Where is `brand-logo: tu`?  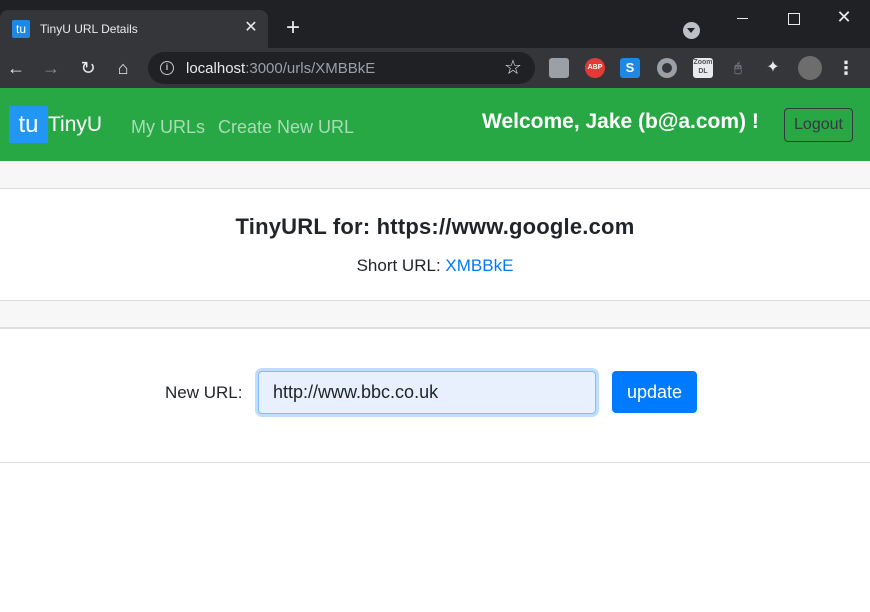 brand-logo: tu is located at coordinates (28, 124).